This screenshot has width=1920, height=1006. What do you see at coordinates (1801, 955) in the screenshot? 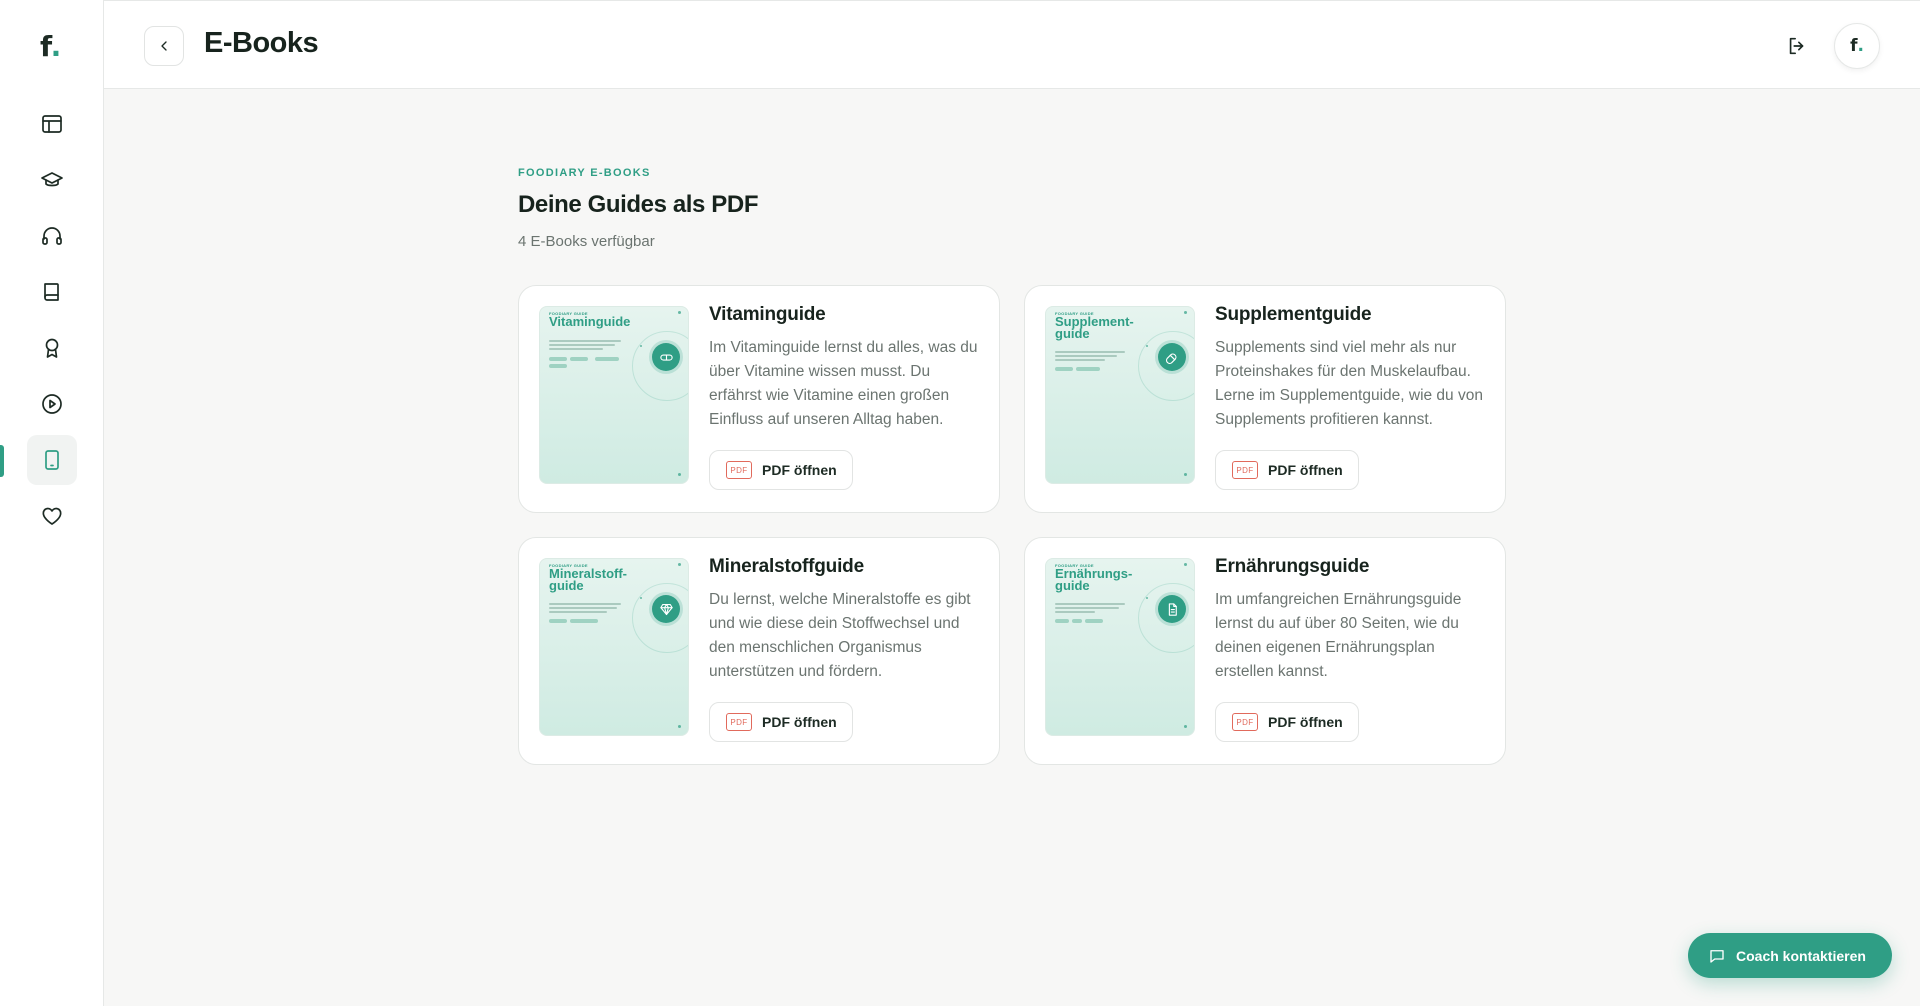
I see `contact-coach-label: Coach kontaktieren` at bounding box center [1801, 955].